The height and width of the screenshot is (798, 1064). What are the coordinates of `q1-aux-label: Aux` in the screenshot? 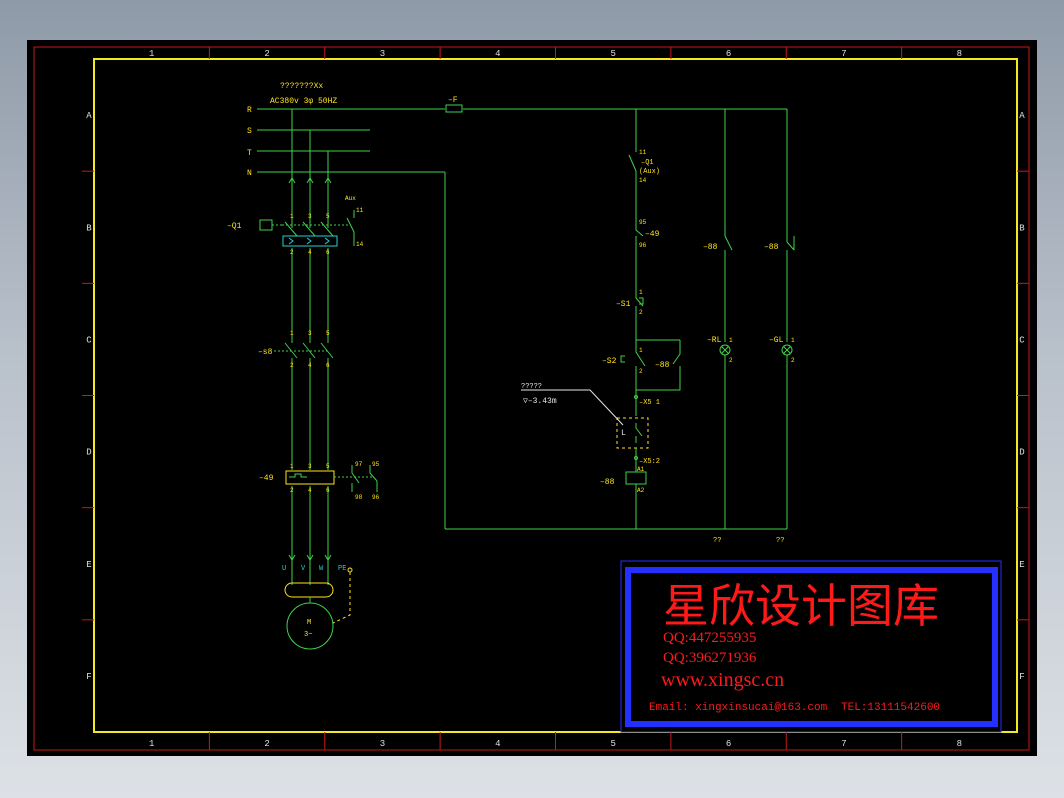 It's located at (350, 198).